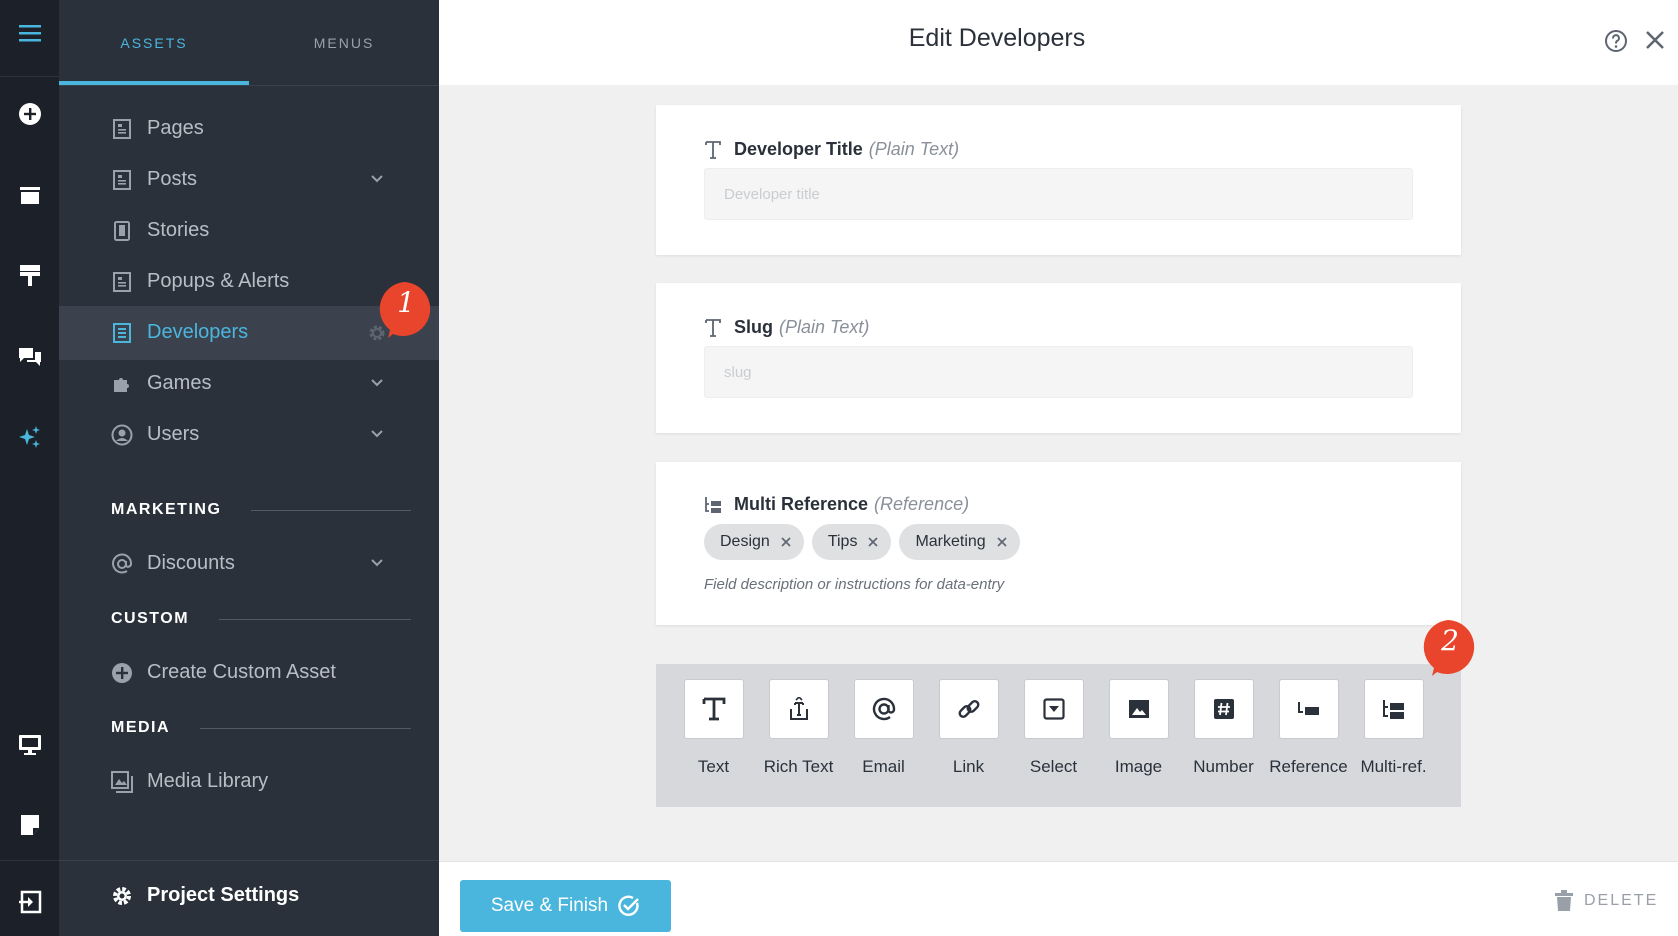  I want to click on sidebar-item-pages: Pages, so click(249, 129).